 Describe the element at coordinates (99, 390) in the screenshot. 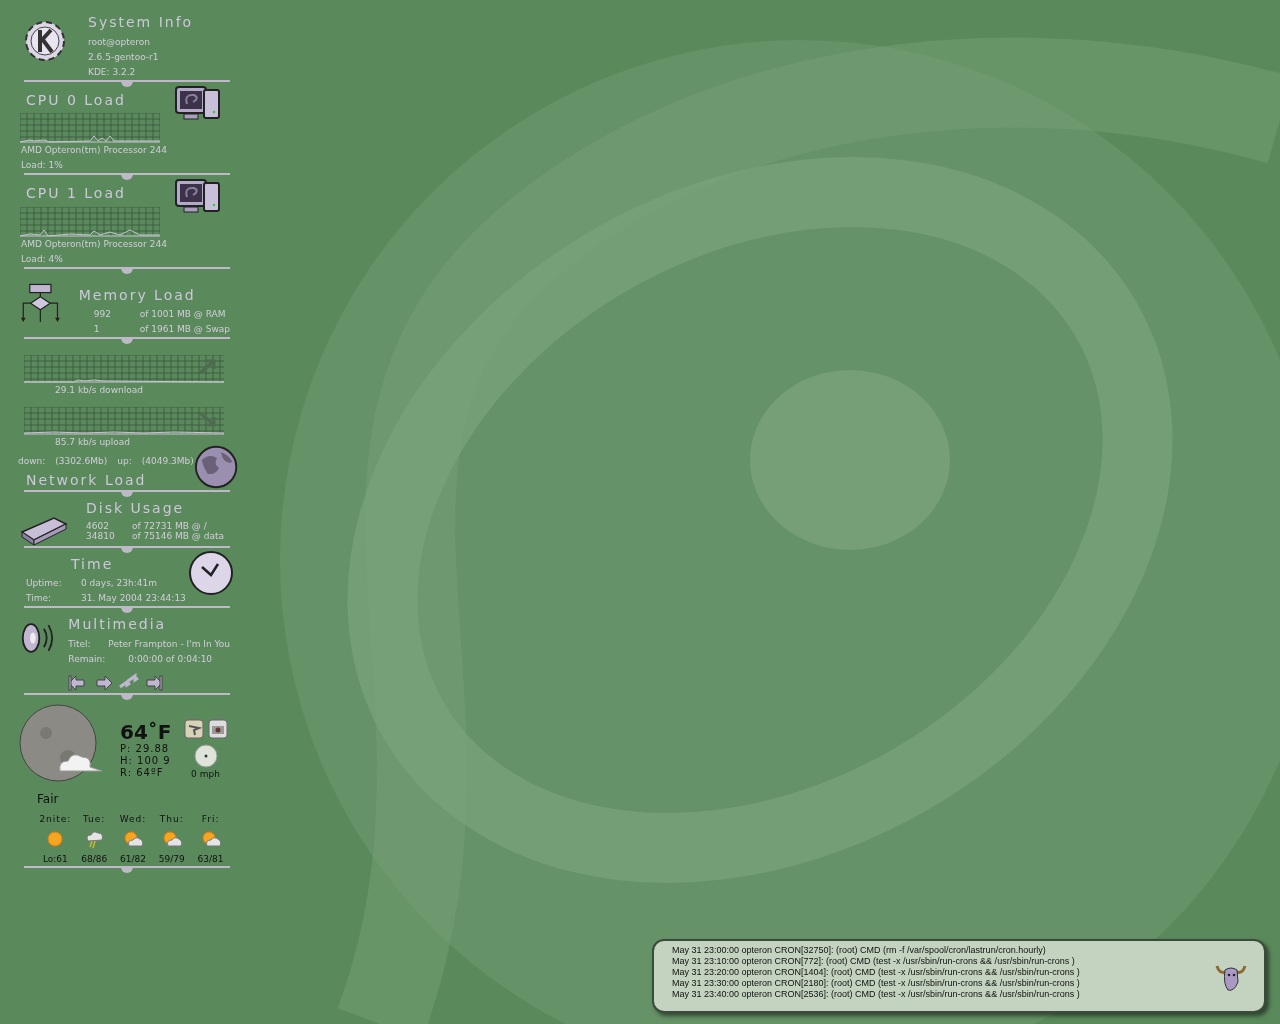

I see `download-rate: 29.1 kb/s download` at that location.